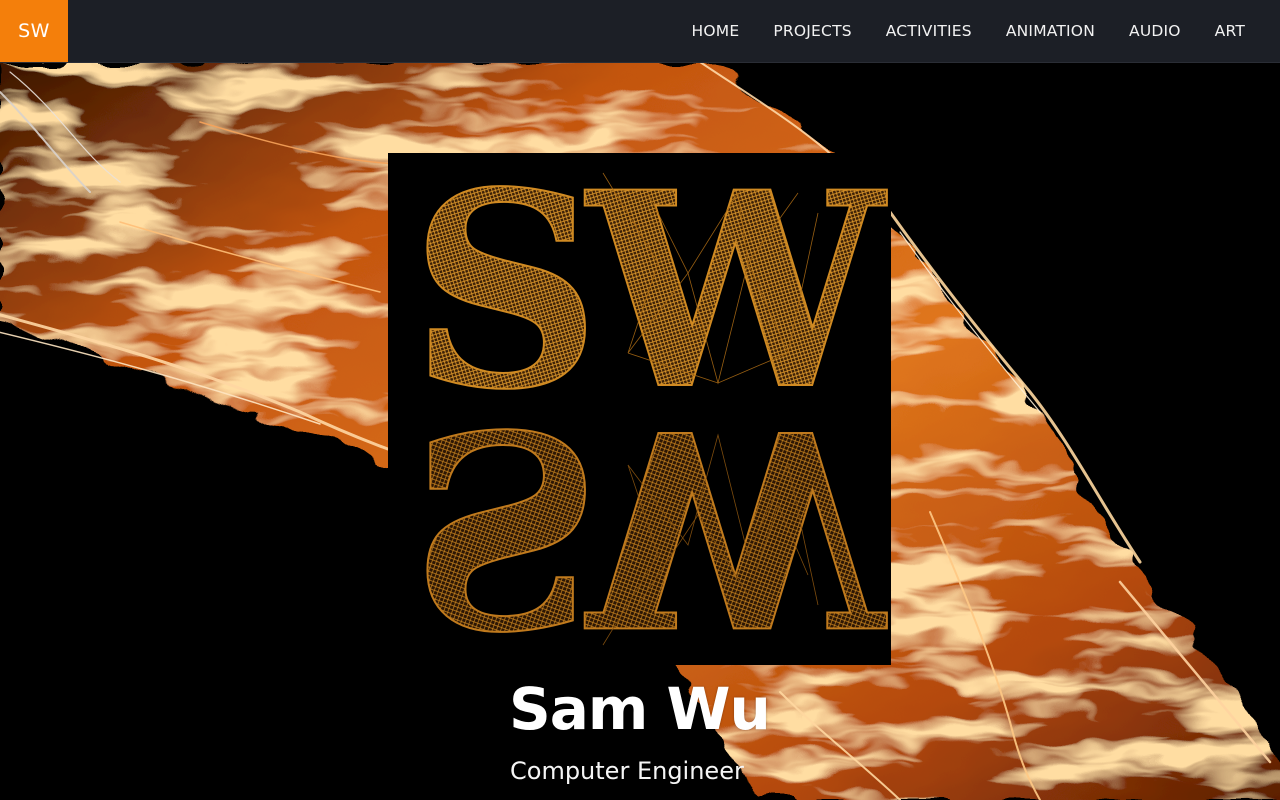 The height and width of the screenshot is (800, 1280). I want to click on nav-link-audio: AUDIO, so click(1155, 31).